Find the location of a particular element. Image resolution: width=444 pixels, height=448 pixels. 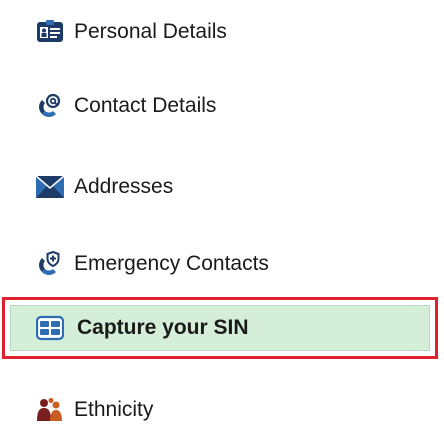

menu-item-label: Capture your SIN is located at coordinates (163, 327).